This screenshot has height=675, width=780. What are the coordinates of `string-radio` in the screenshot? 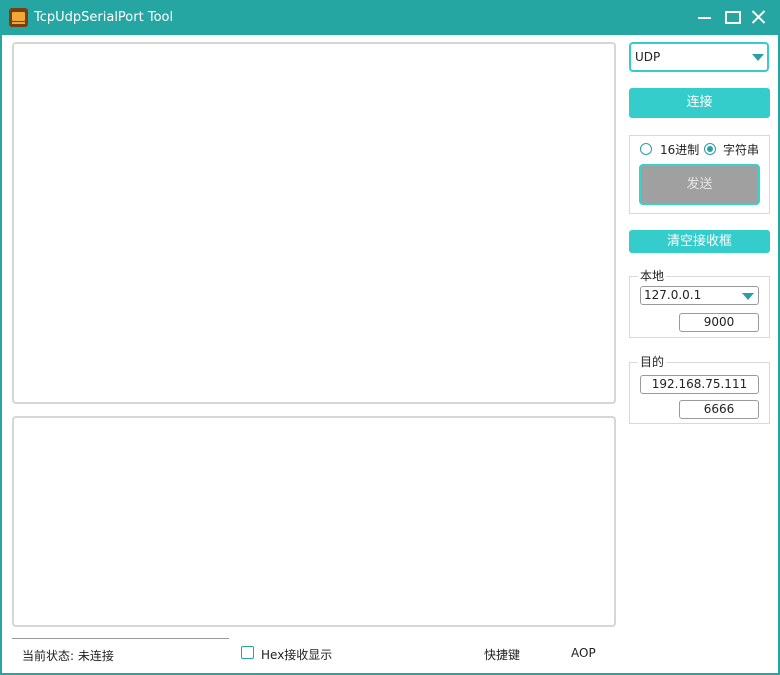 It's located at (710, 149).